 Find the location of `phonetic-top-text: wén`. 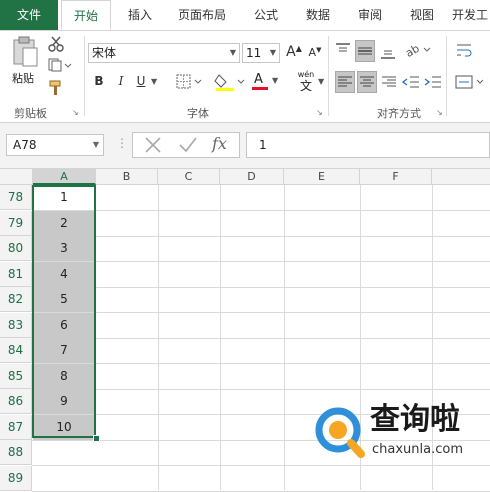

phonetic-top-text: wén is located at coordinates (306, 74).